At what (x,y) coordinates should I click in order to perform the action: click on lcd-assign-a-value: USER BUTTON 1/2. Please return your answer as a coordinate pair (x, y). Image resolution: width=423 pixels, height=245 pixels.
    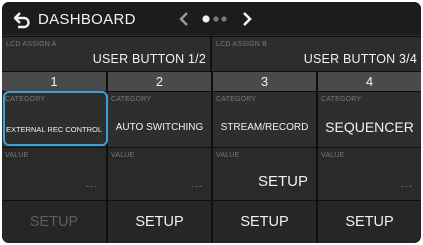
    Looking at the image, I should click on (149, 59).